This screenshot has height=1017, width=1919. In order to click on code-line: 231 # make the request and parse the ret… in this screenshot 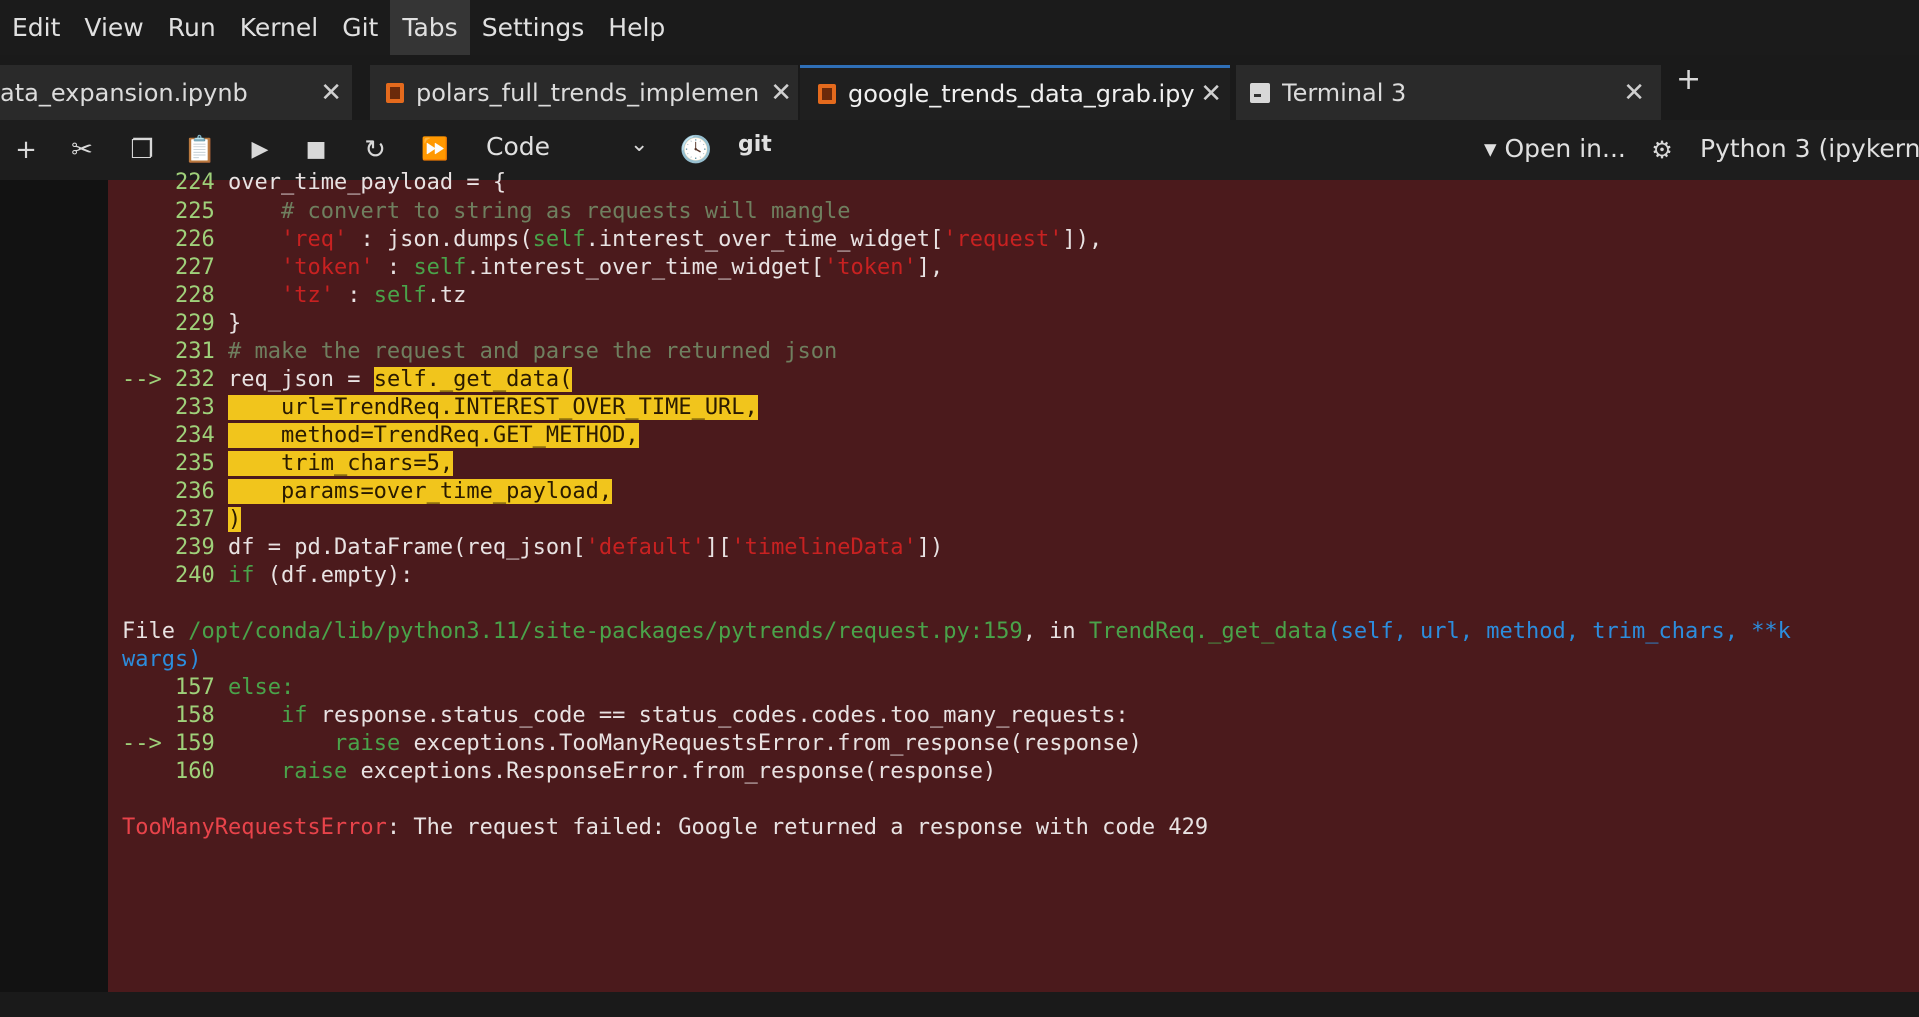, I will do `click(506, 351)`.